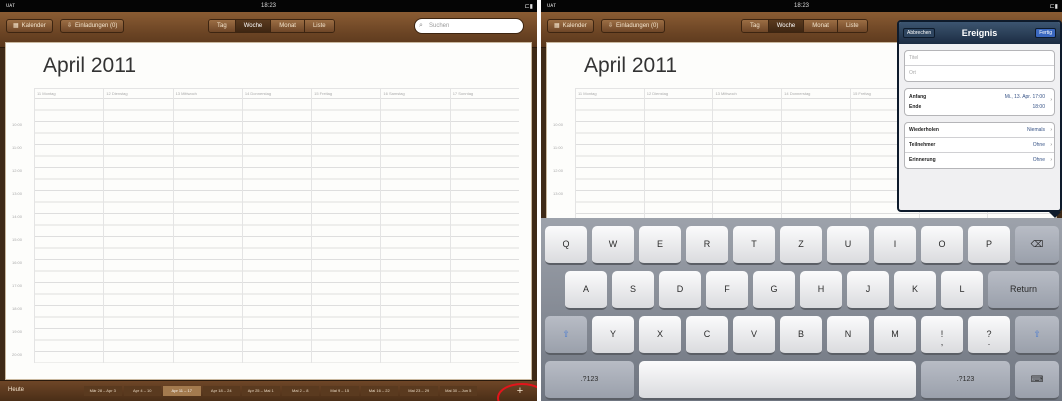 The height and width of the screenshot is (401, 1062). I want to click on key-p: P, so click(989, 245).